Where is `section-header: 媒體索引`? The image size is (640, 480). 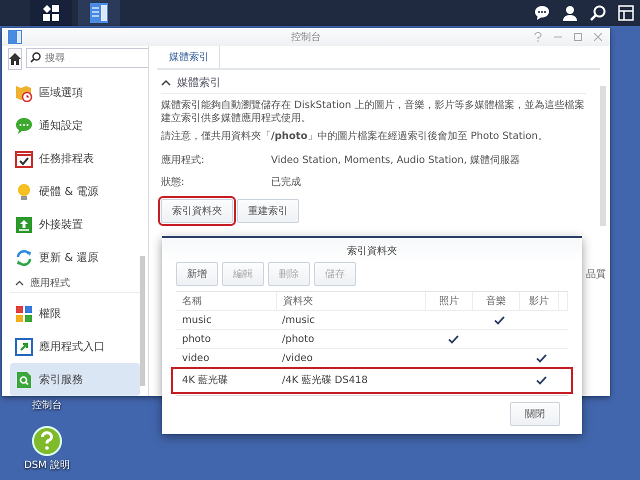 section-header: 媒體索引 is located at coordinates (373, 82).